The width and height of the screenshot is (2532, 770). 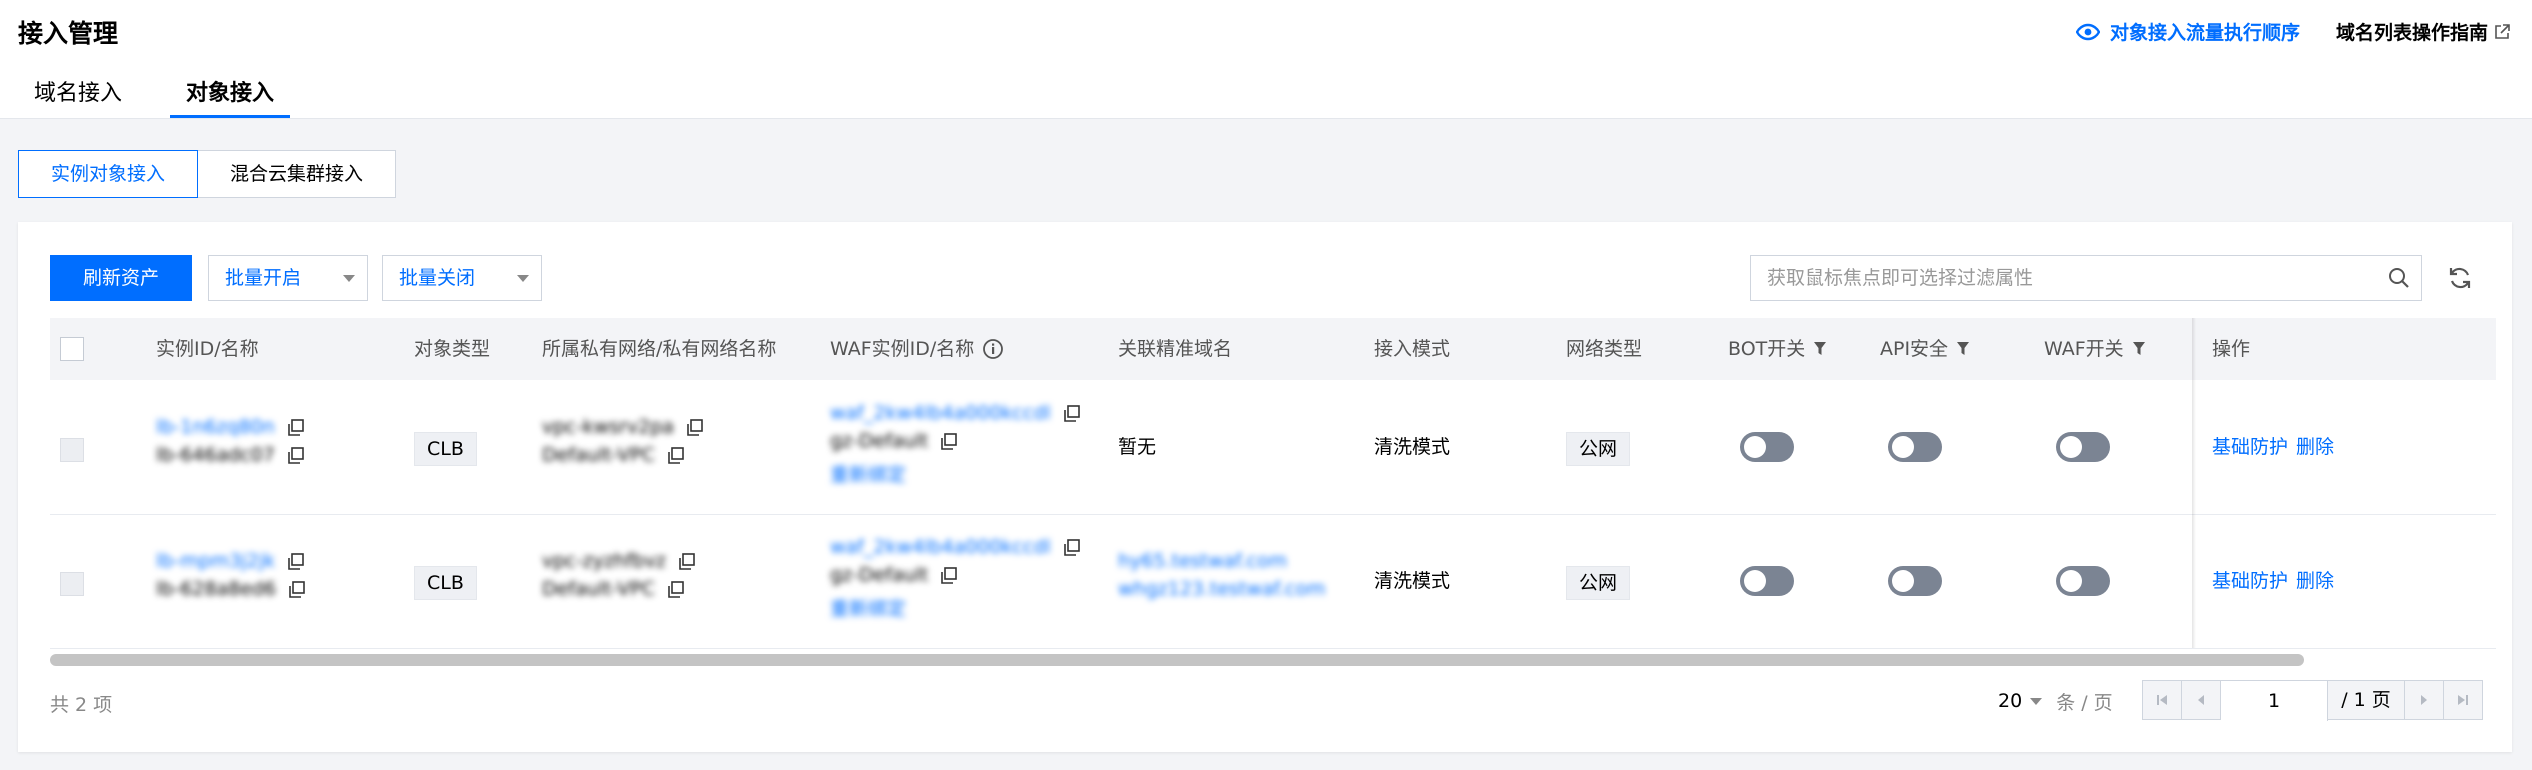 I want to click on page-size-select: 20, so click(x=2020, y=701).